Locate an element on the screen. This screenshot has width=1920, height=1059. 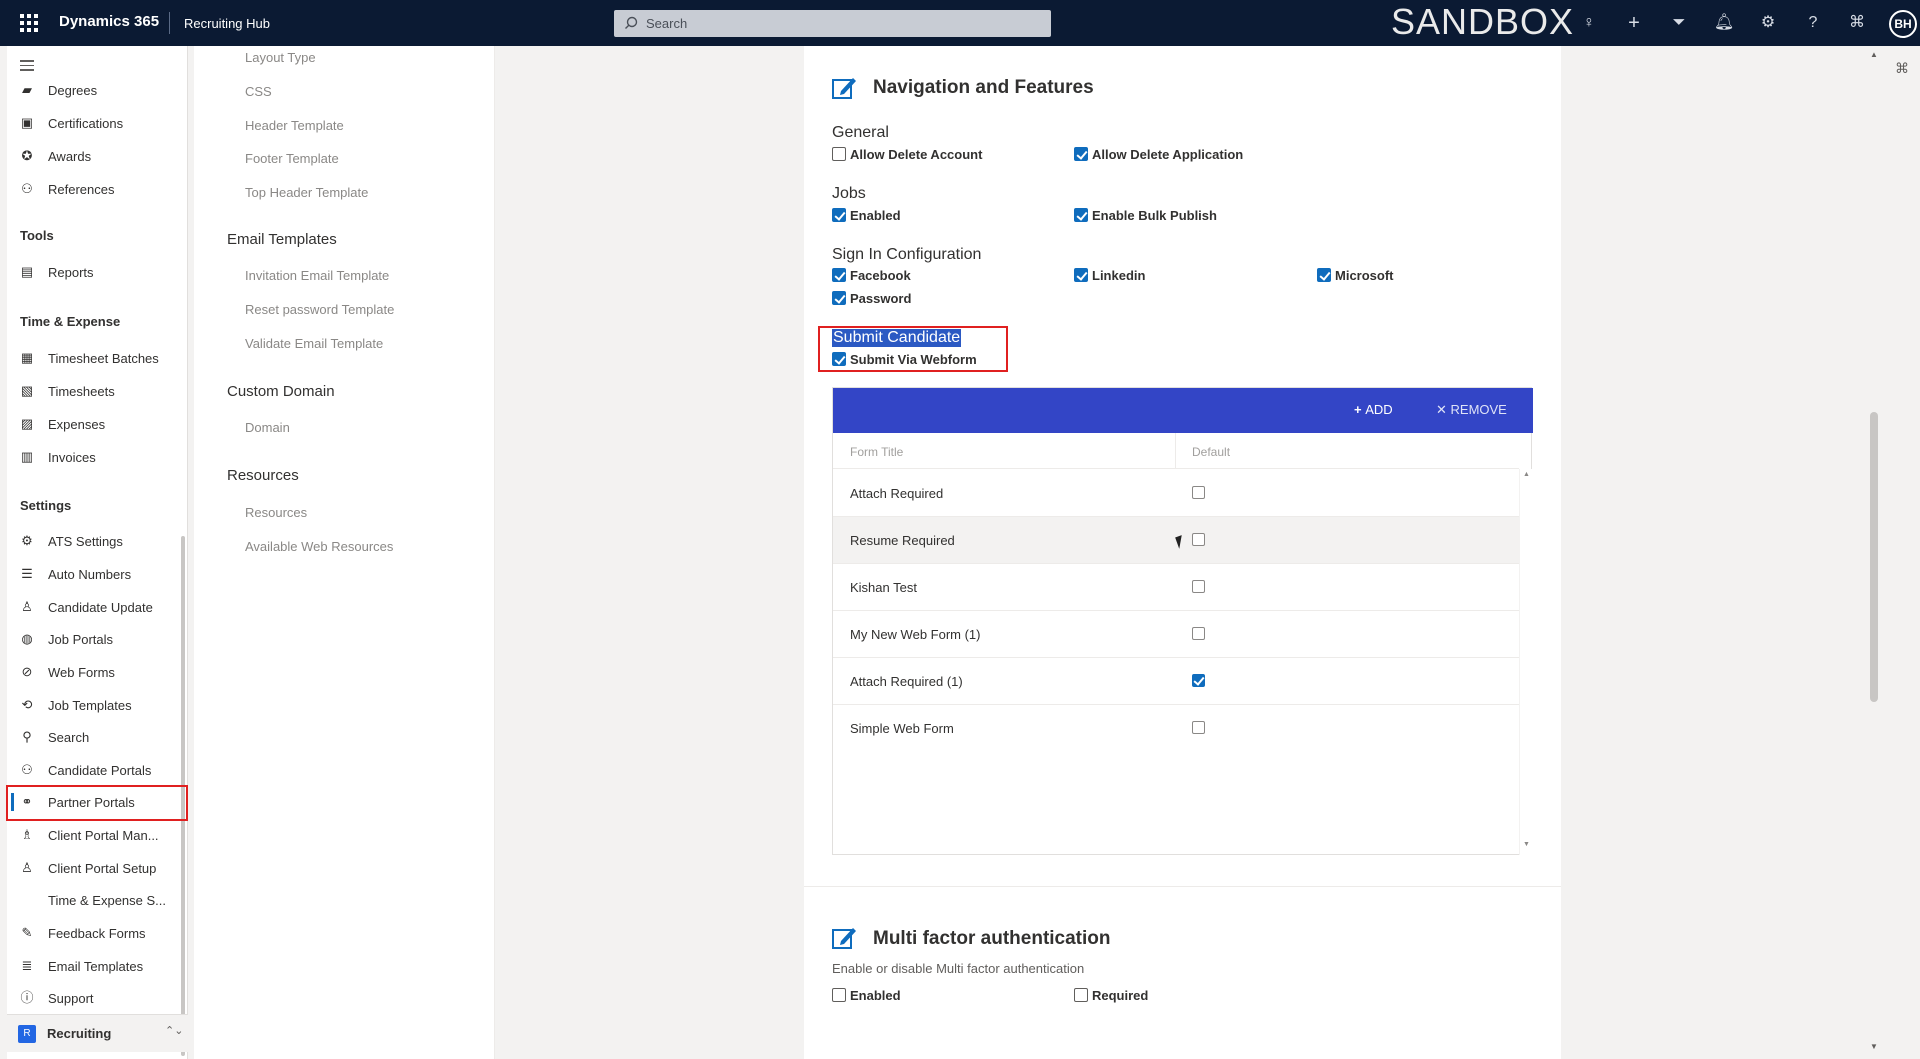
menu-link-available-web-resources: Available Web Resources is located at coordinates (319, 546).